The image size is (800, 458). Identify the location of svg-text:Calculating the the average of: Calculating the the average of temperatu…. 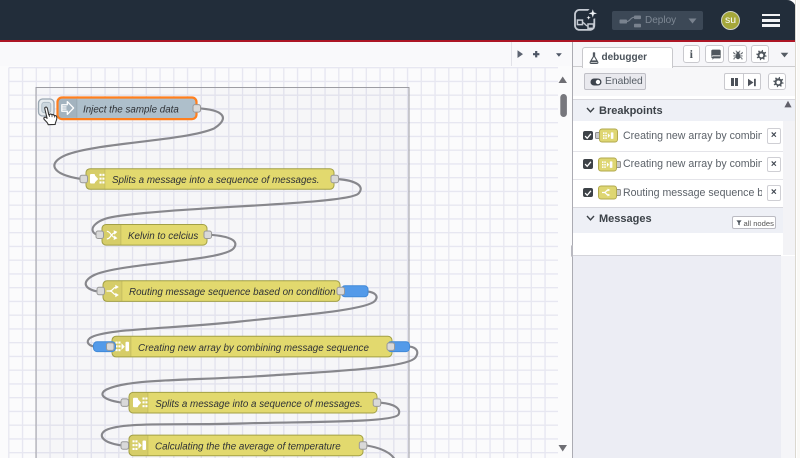
(248, 446).